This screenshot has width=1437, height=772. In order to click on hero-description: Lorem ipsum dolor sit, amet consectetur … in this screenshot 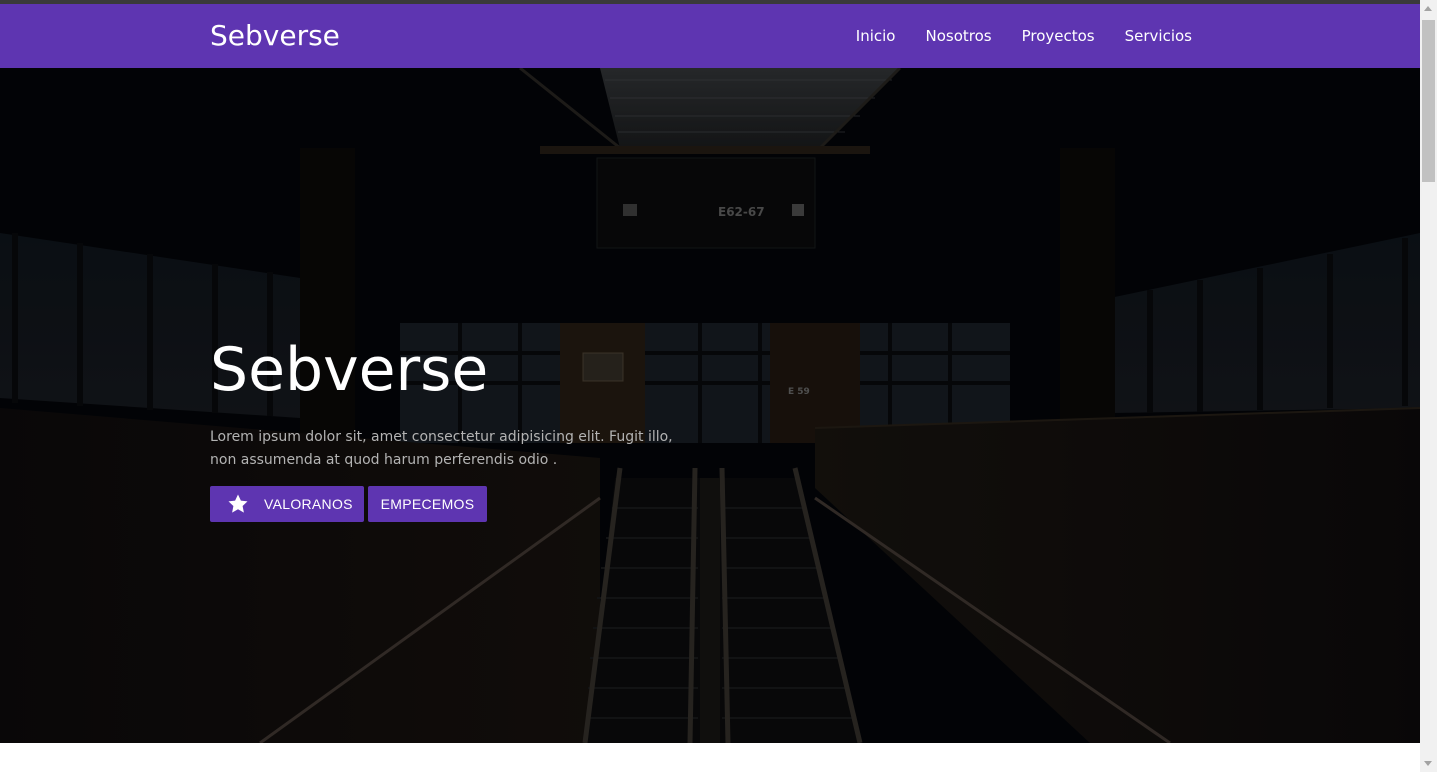, I will do `click(441, 448)`.